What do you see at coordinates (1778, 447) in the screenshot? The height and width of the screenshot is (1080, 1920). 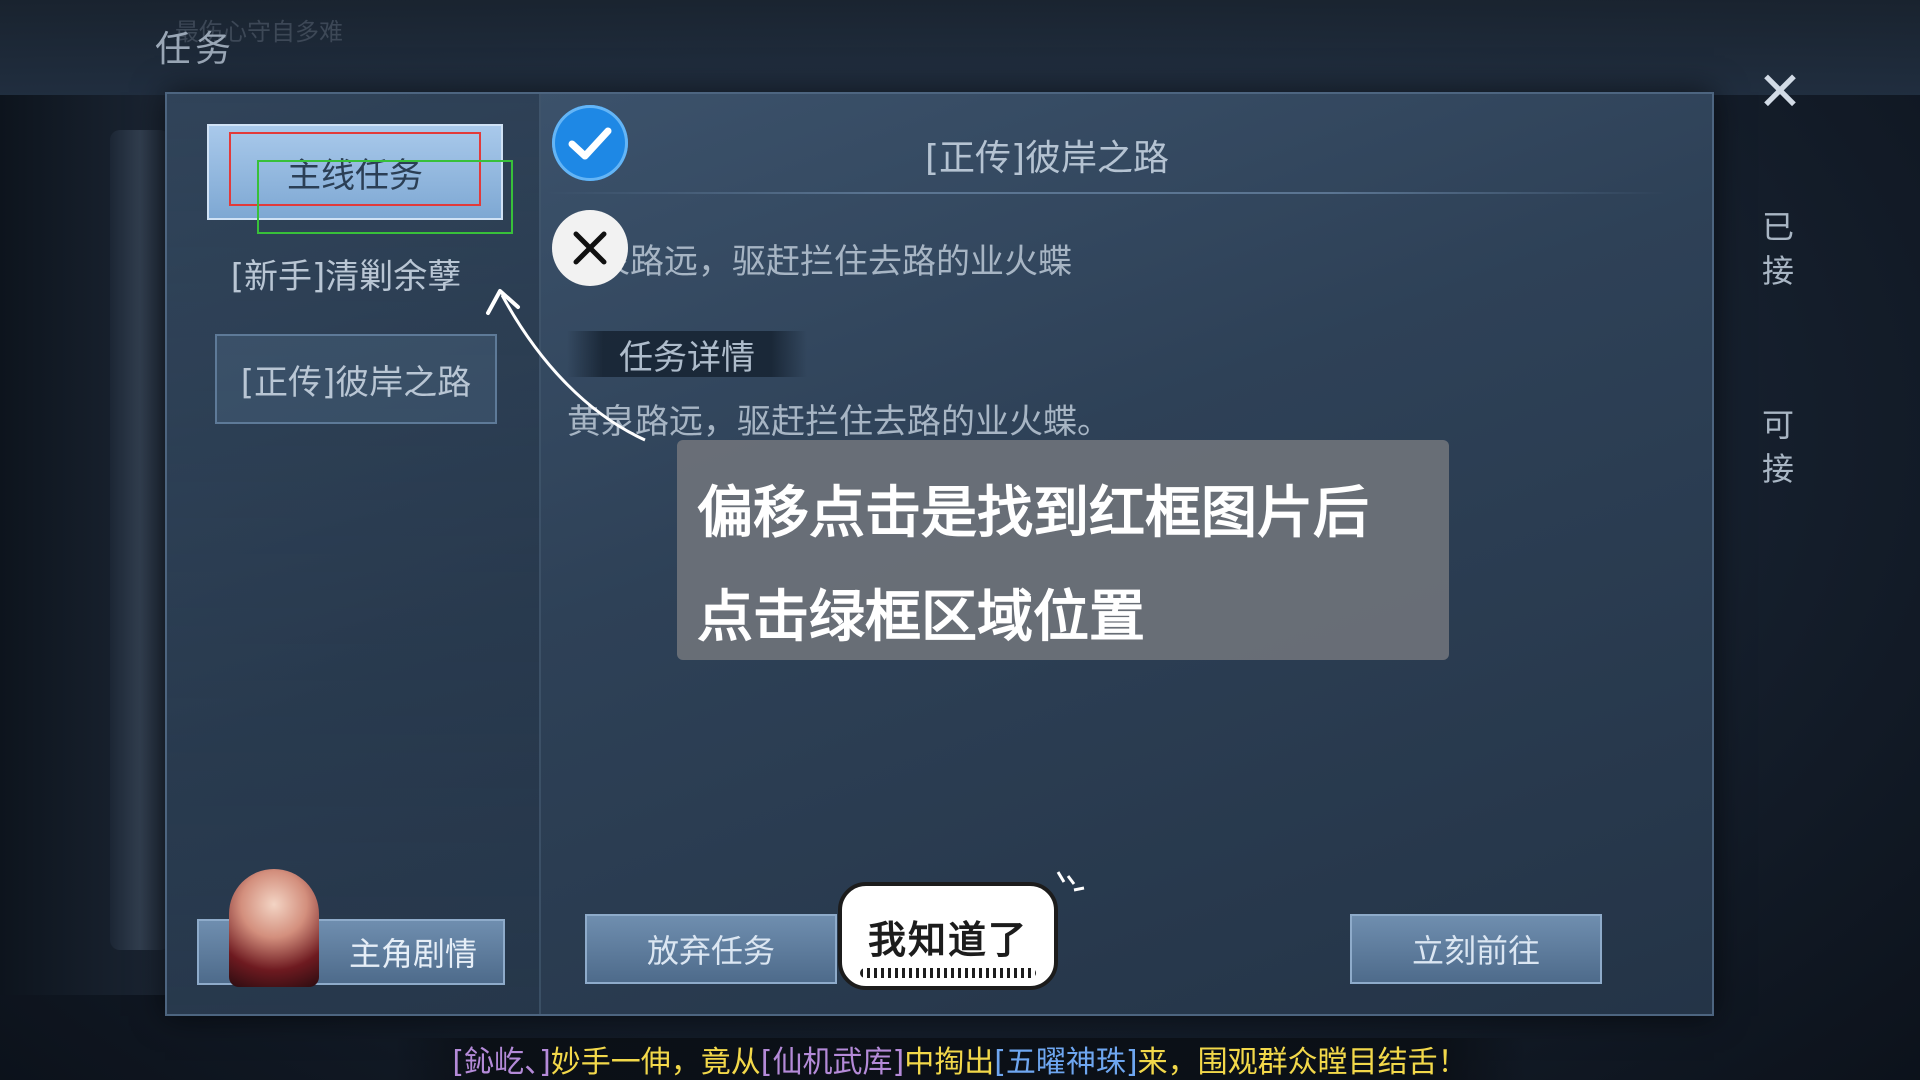 I see `side-tab-available: 可接` at bounding box center [1778, 447].